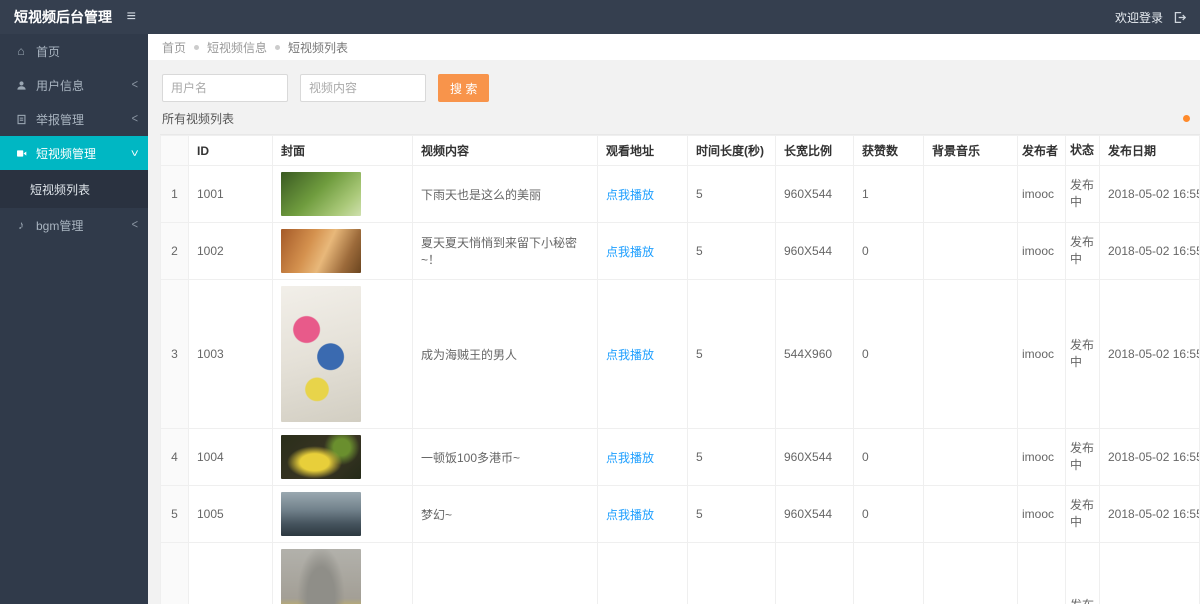 The width and height of the screenshot is (1200, 604). What do you see at coordinates (230, 573) in the screenshot?
I see `video-id-cell: 1006` at bounding box center [230, 573].